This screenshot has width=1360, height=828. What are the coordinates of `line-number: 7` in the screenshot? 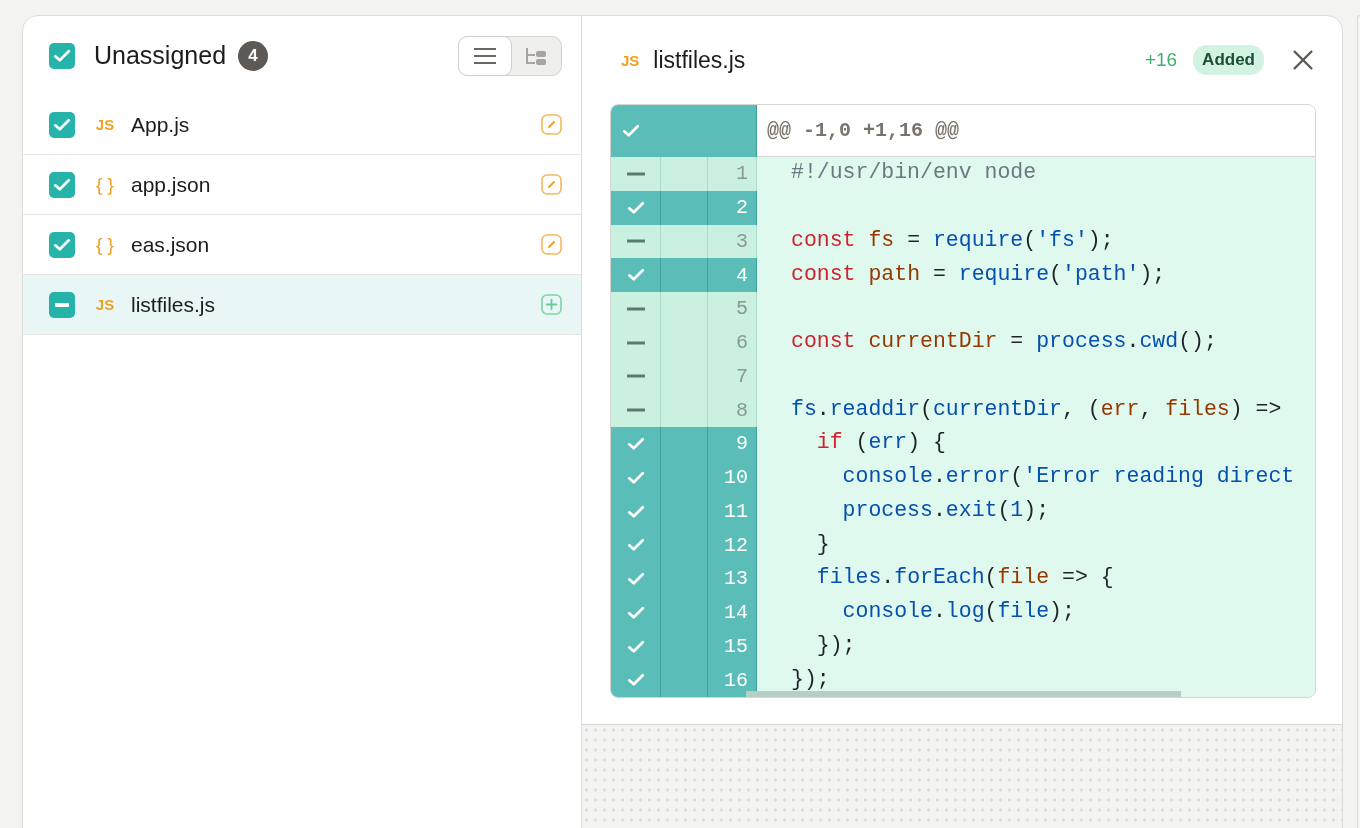 It's located at (732, 376).